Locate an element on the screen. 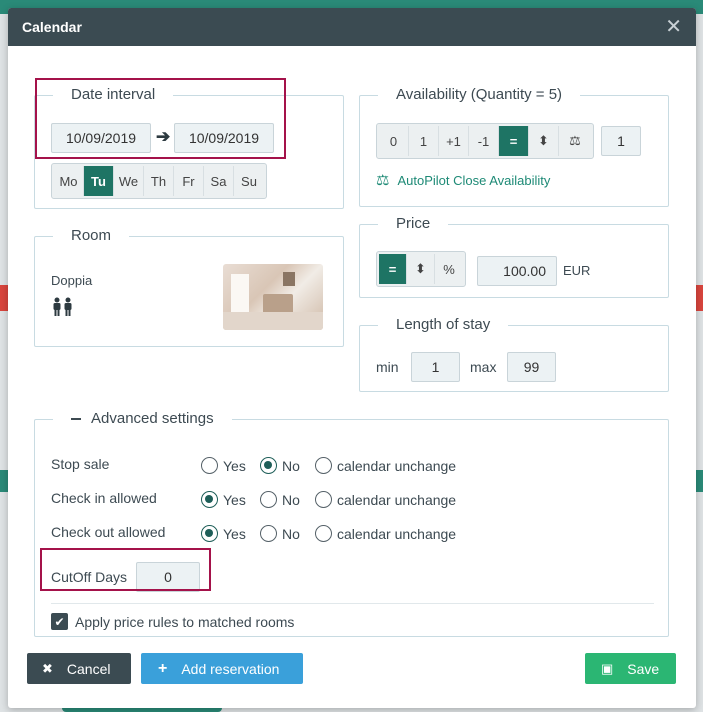  price-value-input: 100.00 is located at coordinates (517, 271).